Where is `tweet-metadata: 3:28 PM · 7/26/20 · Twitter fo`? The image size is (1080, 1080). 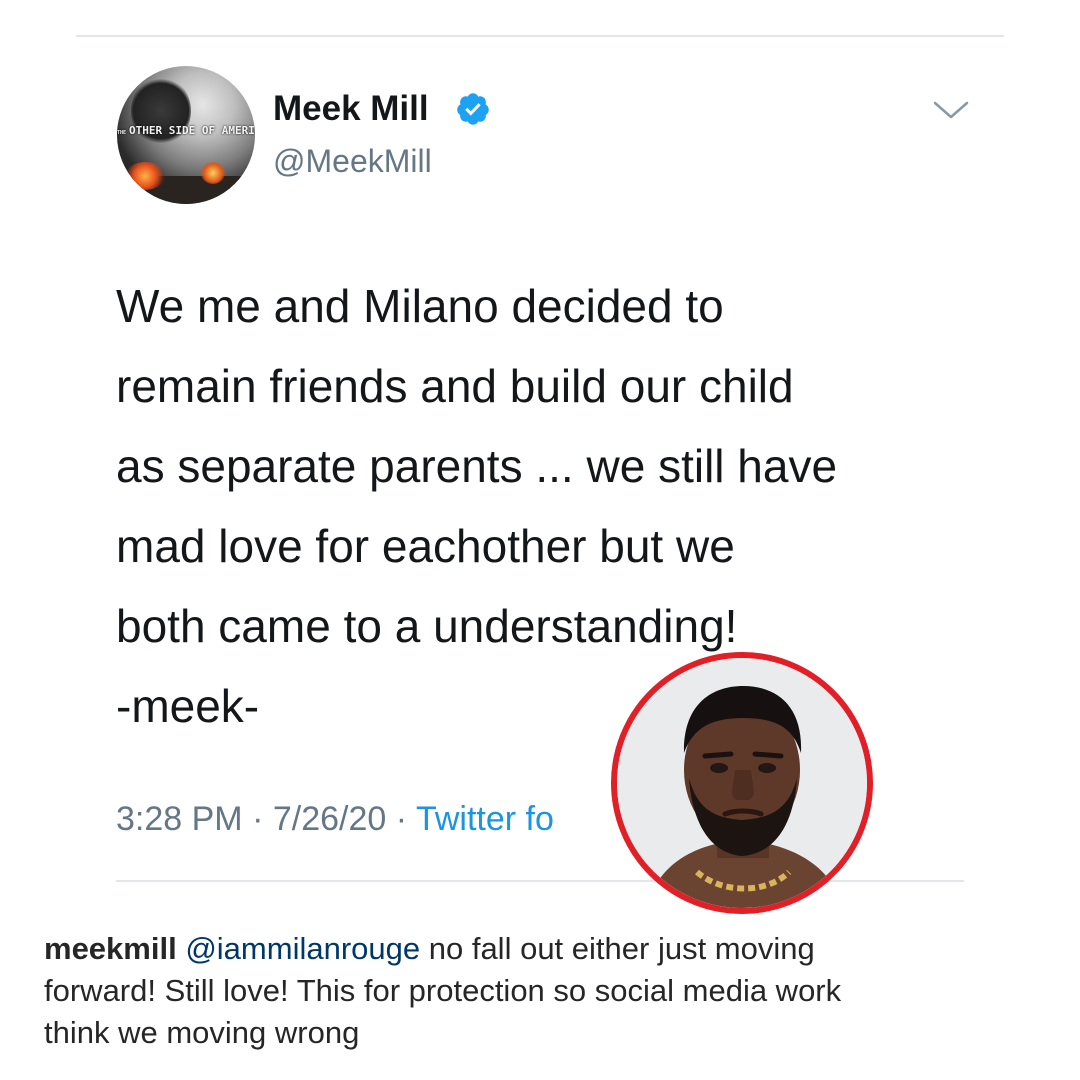 tweet-metadata: 3:28 PM · 7/26/20 · Twitter fo is located at coordinates (335, 819).